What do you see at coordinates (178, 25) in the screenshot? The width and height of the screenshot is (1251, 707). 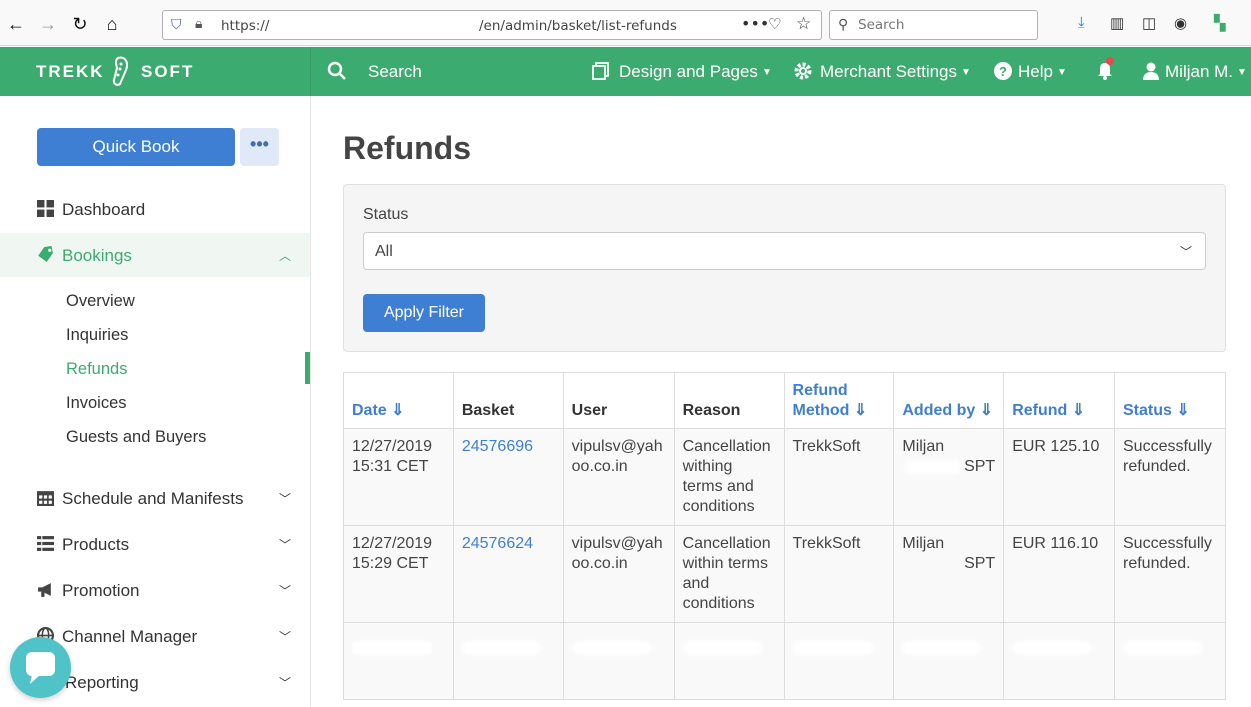 I see `shield-icon: ⛉` at bounding box center [178, 25].